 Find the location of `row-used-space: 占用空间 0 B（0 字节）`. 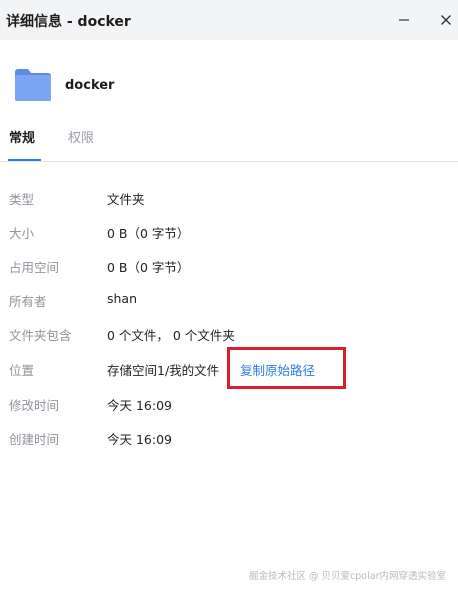

row-used-space: 占用空间 0 B（0 字节） is located at coordinates (229, 266).